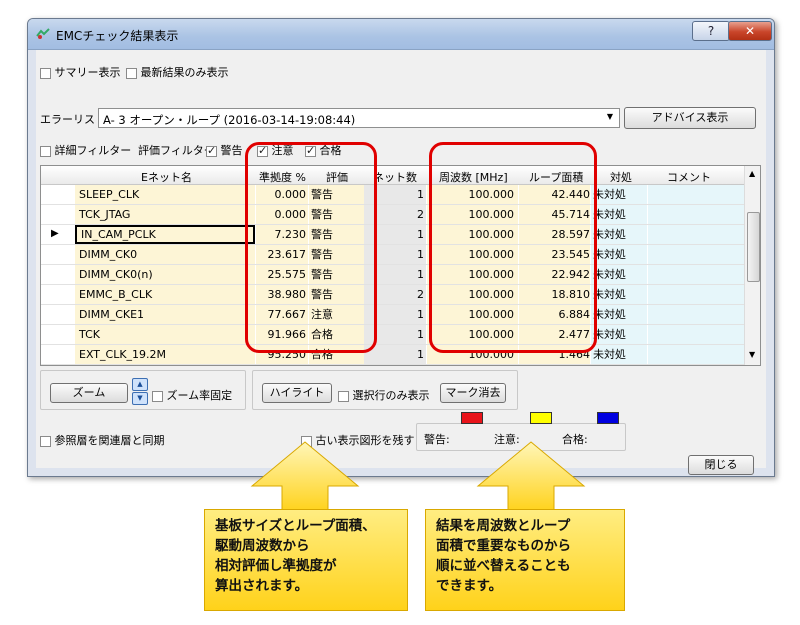 The image size is (800, 625). I want to click on selected-only-label: 選択行のみ表示, so click(391, 395).